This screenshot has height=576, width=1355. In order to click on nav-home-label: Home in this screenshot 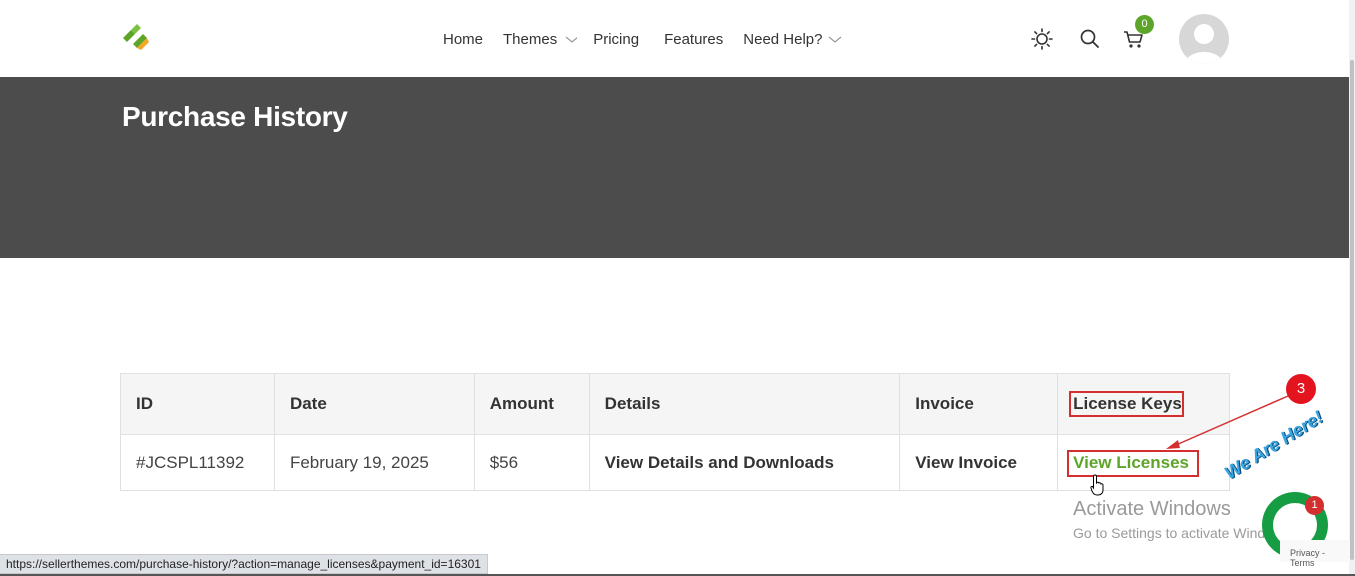, I will do `click(463, 39)`.